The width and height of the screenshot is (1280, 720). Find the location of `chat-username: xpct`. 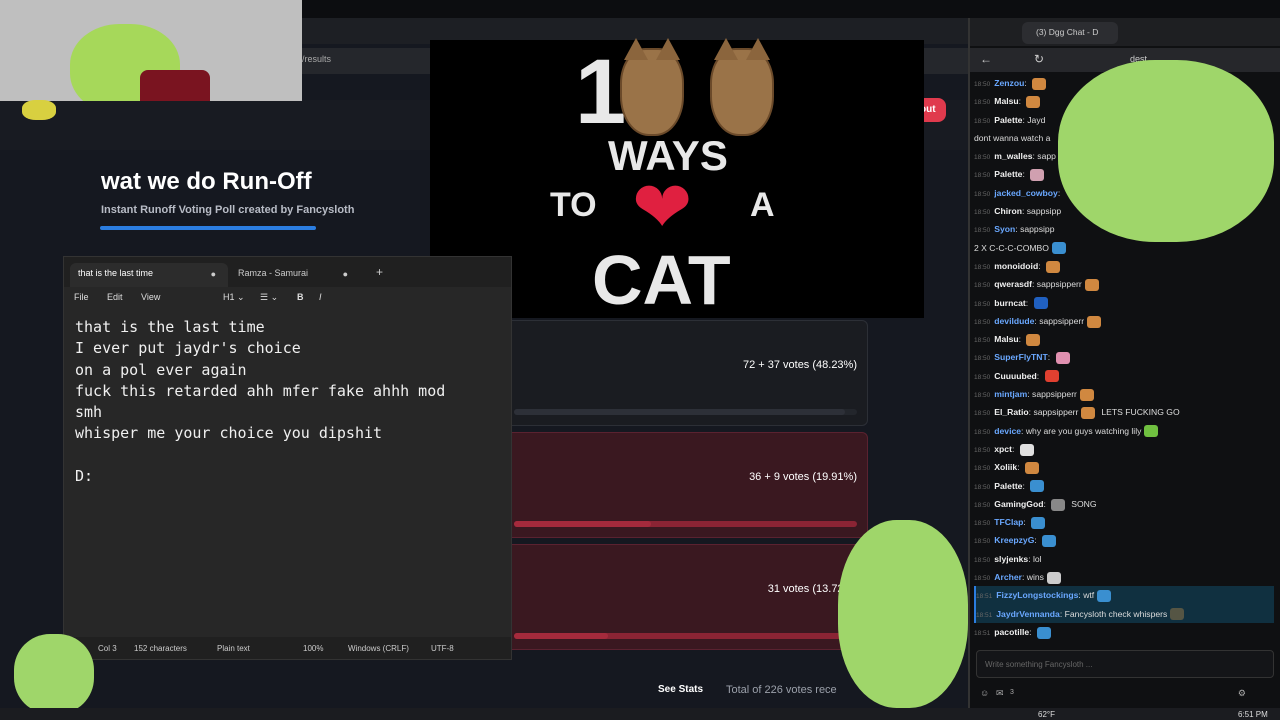

chat-username: xpct is located at coordinates (1003, 449).